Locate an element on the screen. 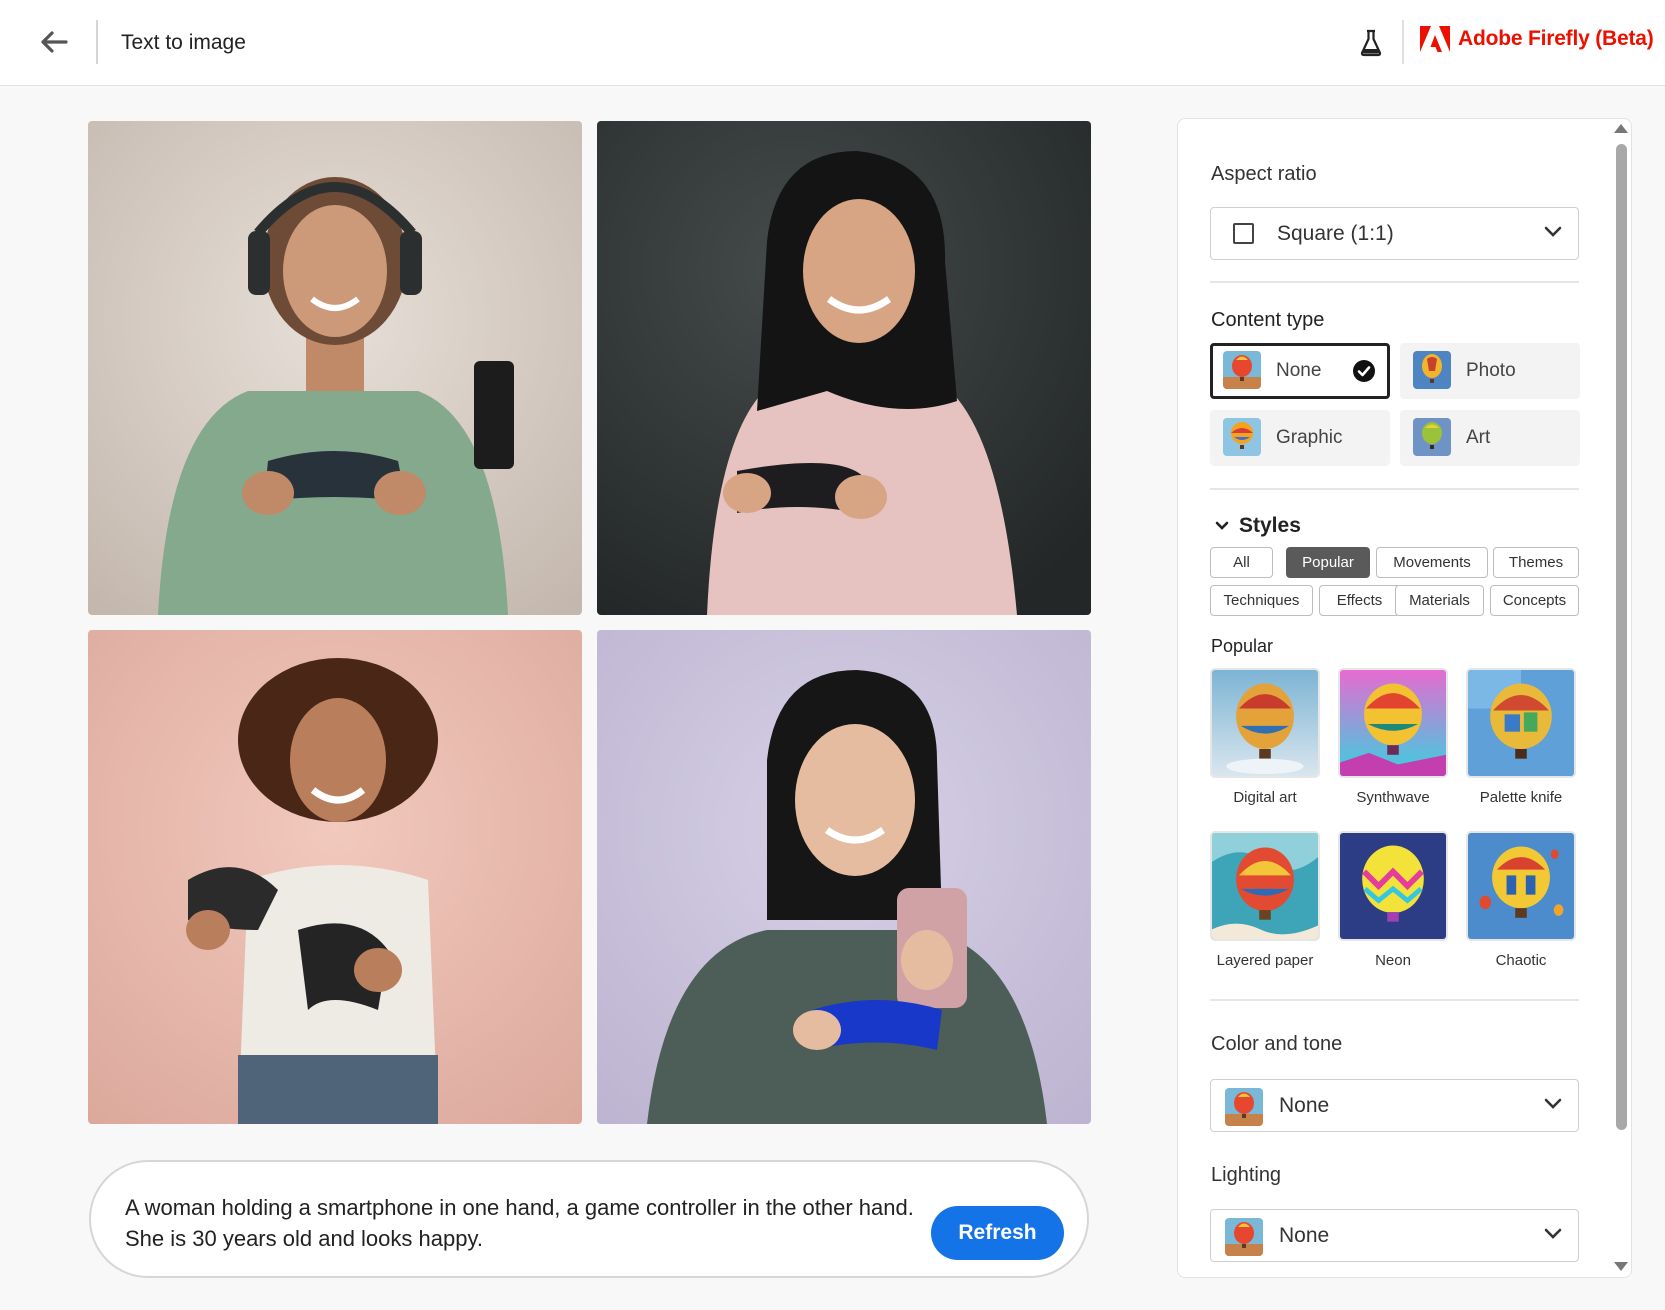  content-type-graphic: Graphic is located at coordinates (1300, 438).